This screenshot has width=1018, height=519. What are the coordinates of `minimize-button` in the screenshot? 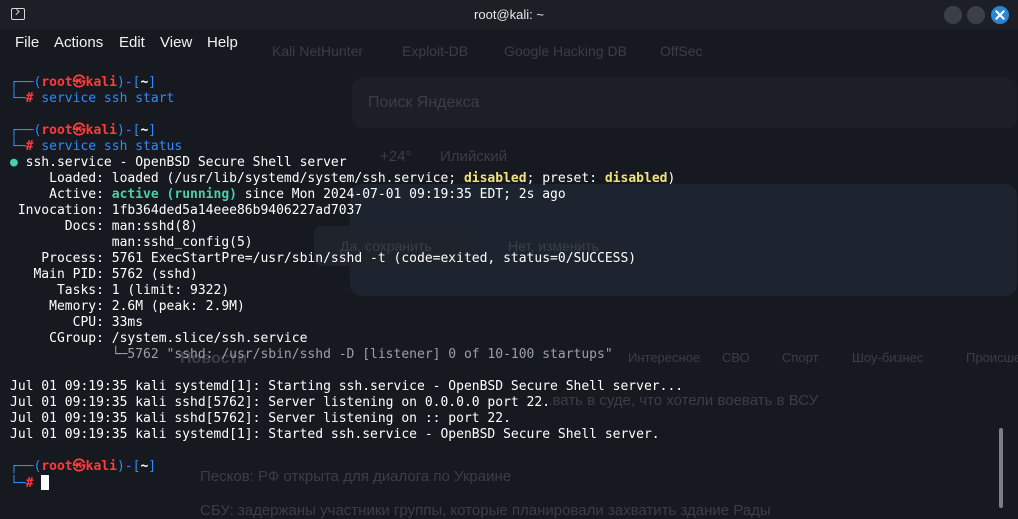 It's located at (953, 15).